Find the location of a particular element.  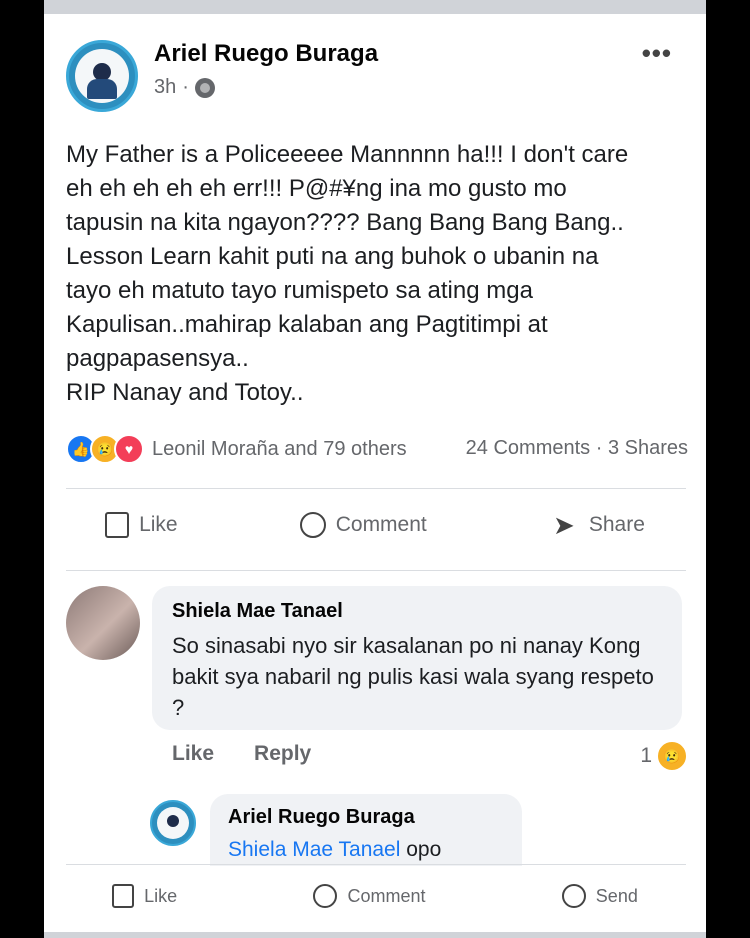

bottom-like-button: Like is located at coordinates (144, 896).